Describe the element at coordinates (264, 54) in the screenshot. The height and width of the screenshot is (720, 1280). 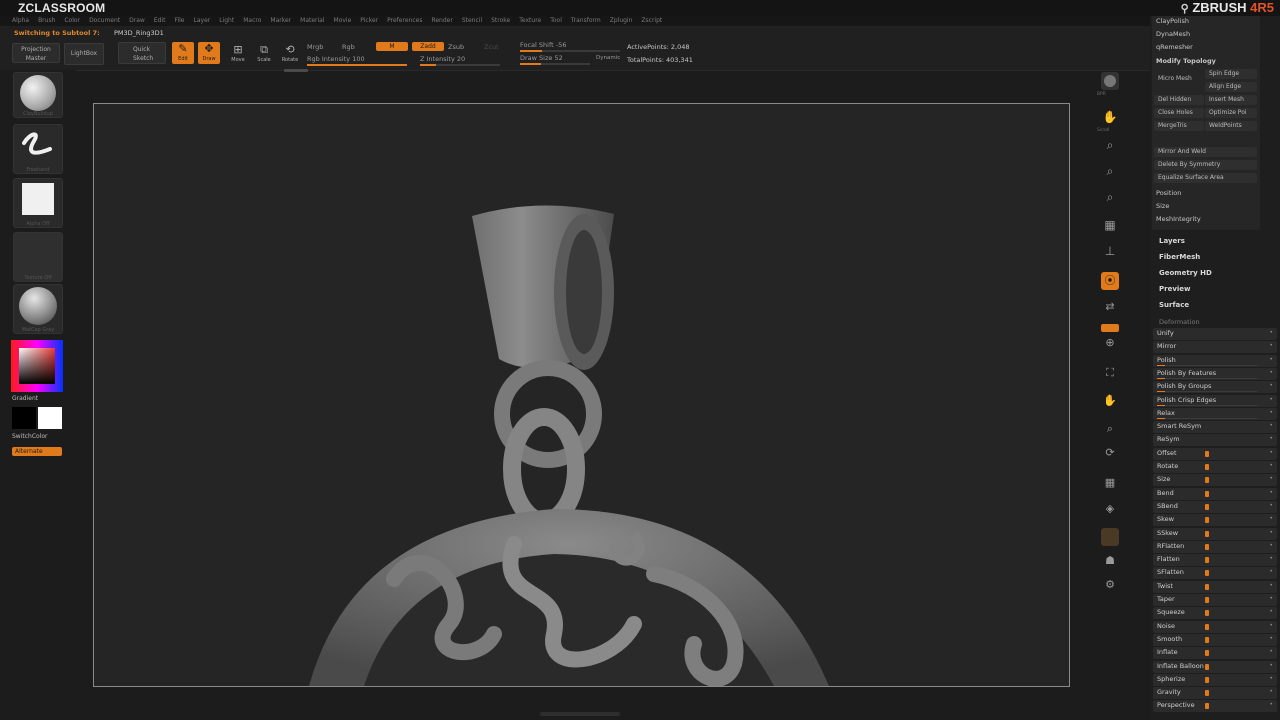
I see `scale-button: ⧉ Scale` at that location.